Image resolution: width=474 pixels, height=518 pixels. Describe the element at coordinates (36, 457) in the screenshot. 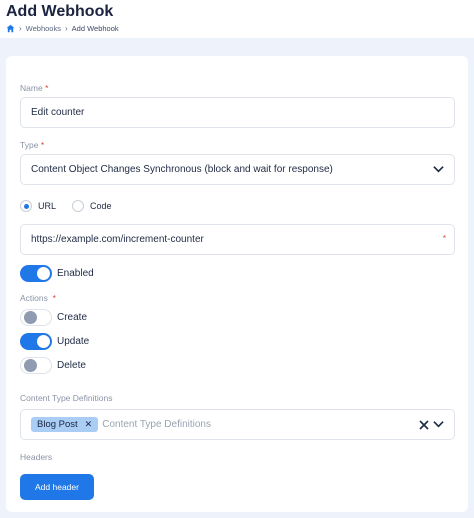

I see `headers-label: Headers` at that location.